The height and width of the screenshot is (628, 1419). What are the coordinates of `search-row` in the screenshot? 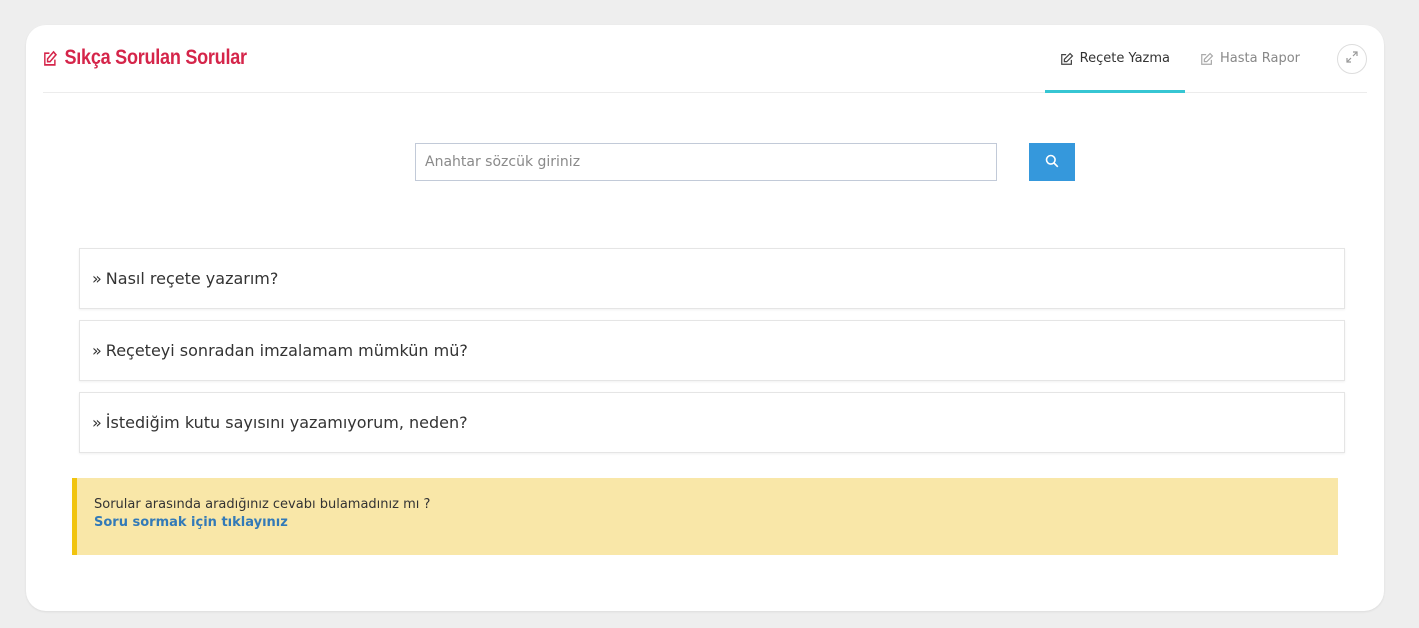 It's located at (745, 162).